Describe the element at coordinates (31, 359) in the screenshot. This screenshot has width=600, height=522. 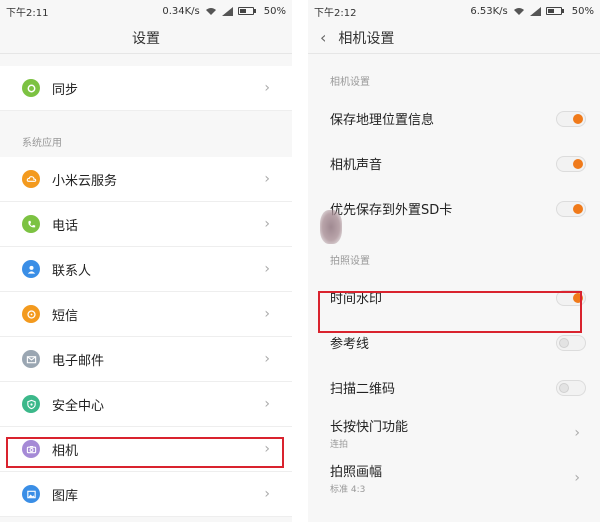
I see `mail-icon` at that location.